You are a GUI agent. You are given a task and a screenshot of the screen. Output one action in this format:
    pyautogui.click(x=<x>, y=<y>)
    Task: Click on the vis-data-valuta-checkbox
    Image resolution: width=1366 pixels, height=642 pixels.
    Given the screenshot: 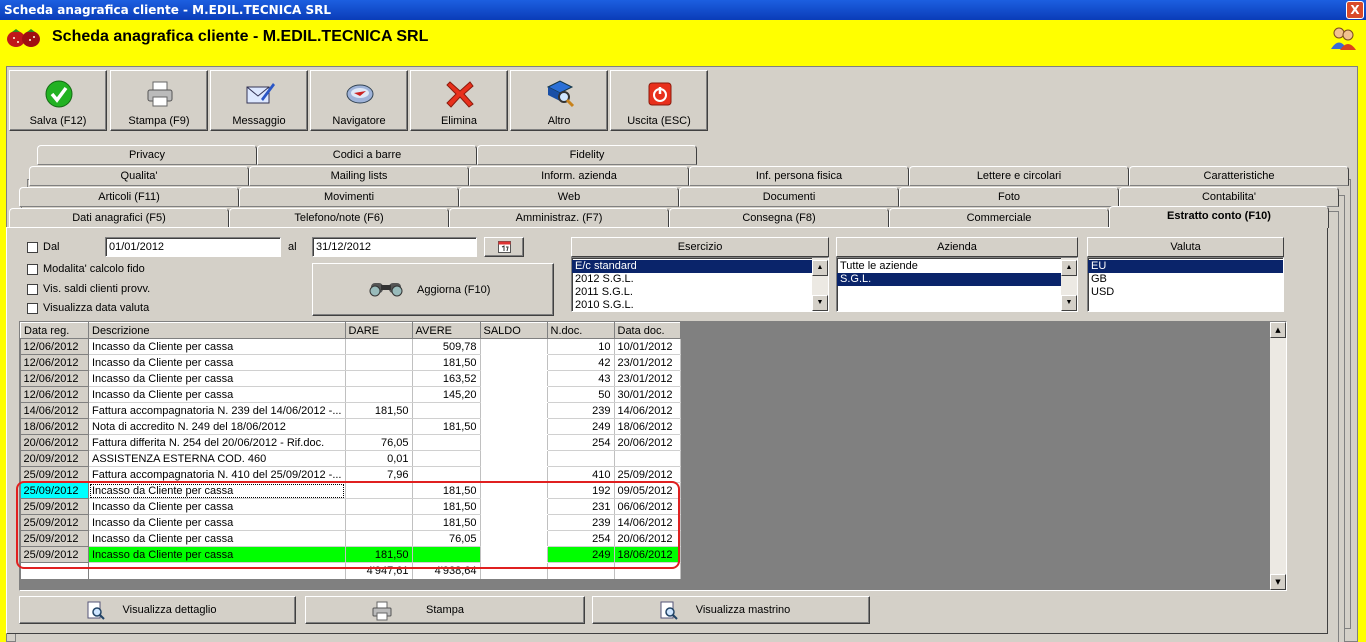 What is the action you would take?
    pyautogui.click(x=32, y=308)
    